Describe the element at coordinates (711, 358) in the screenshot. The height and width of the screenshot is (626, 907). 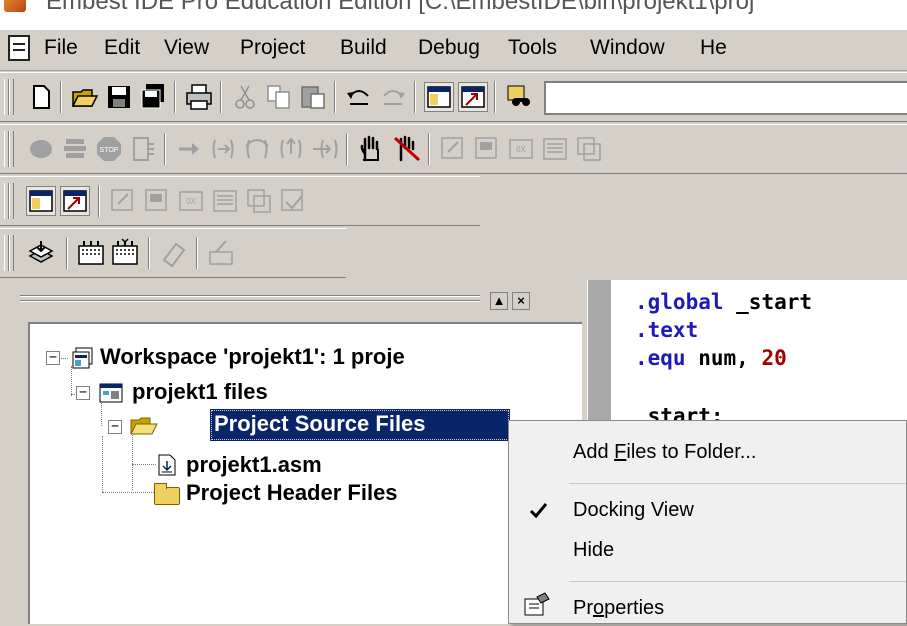
I see `code-line: .equ num, 20` at that location.